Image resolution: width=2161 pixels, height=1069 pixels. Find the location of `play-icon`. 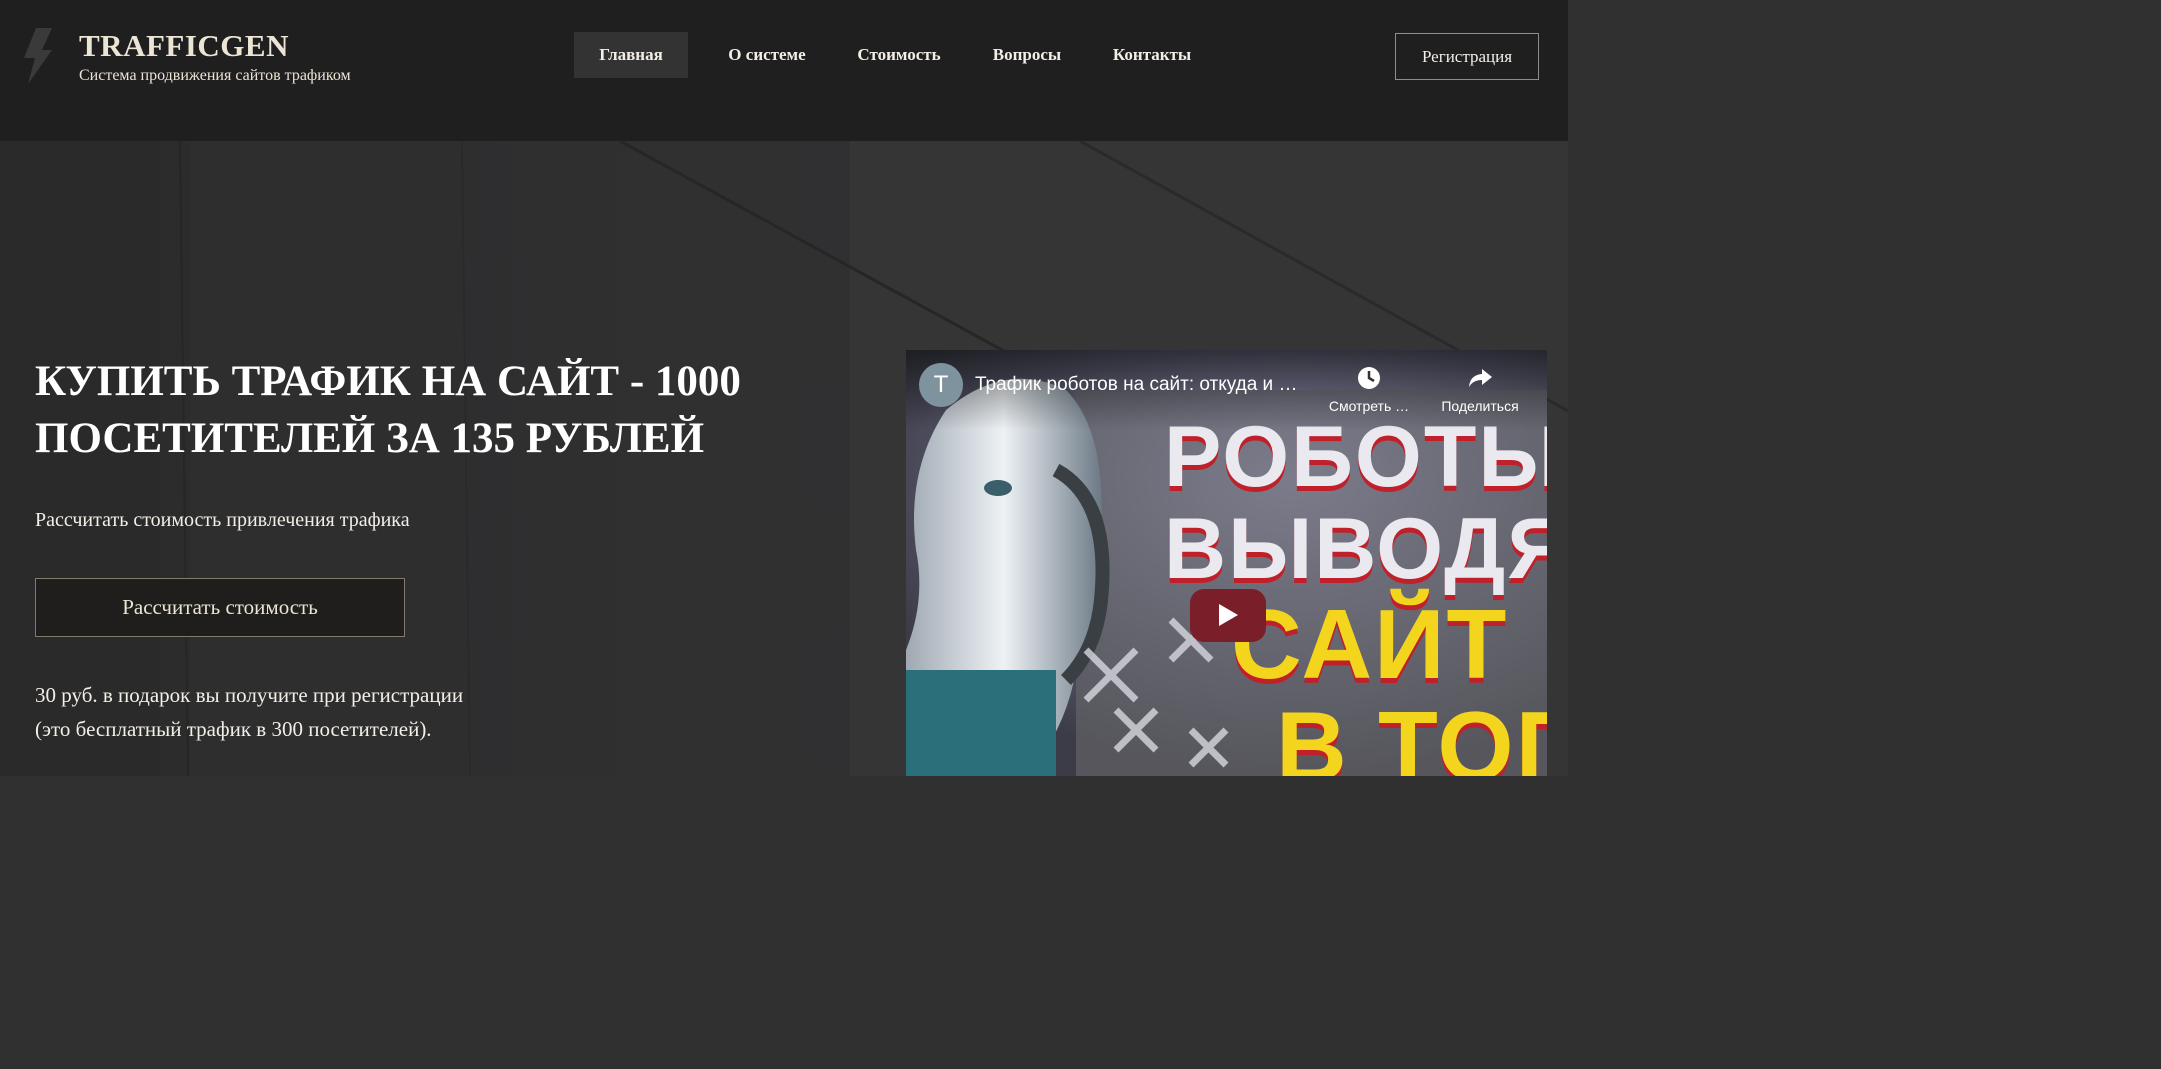

play-icon is located at coordinates (1228, 615).